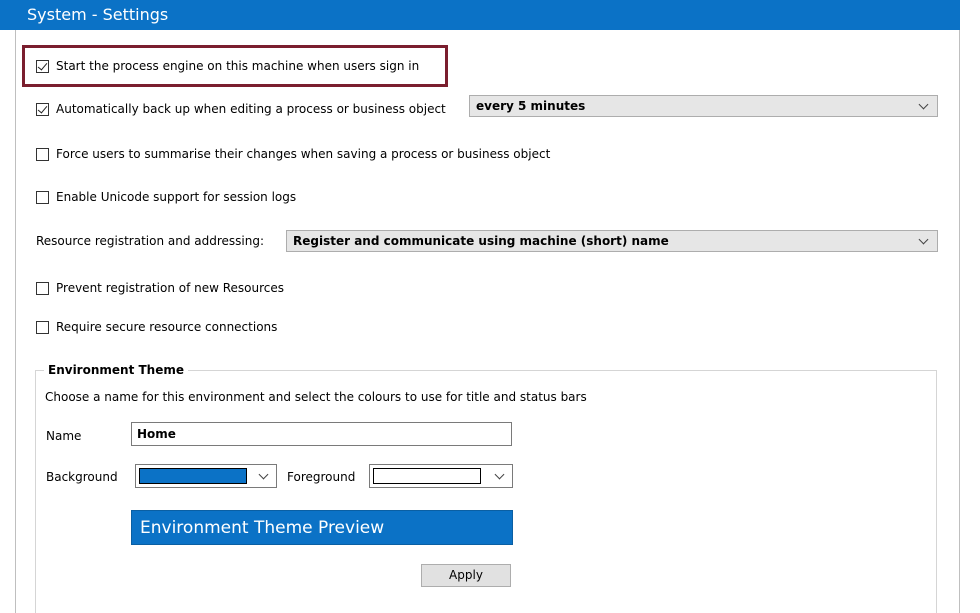  I want to click on auto-backup-checkbox, so click(42, 109).